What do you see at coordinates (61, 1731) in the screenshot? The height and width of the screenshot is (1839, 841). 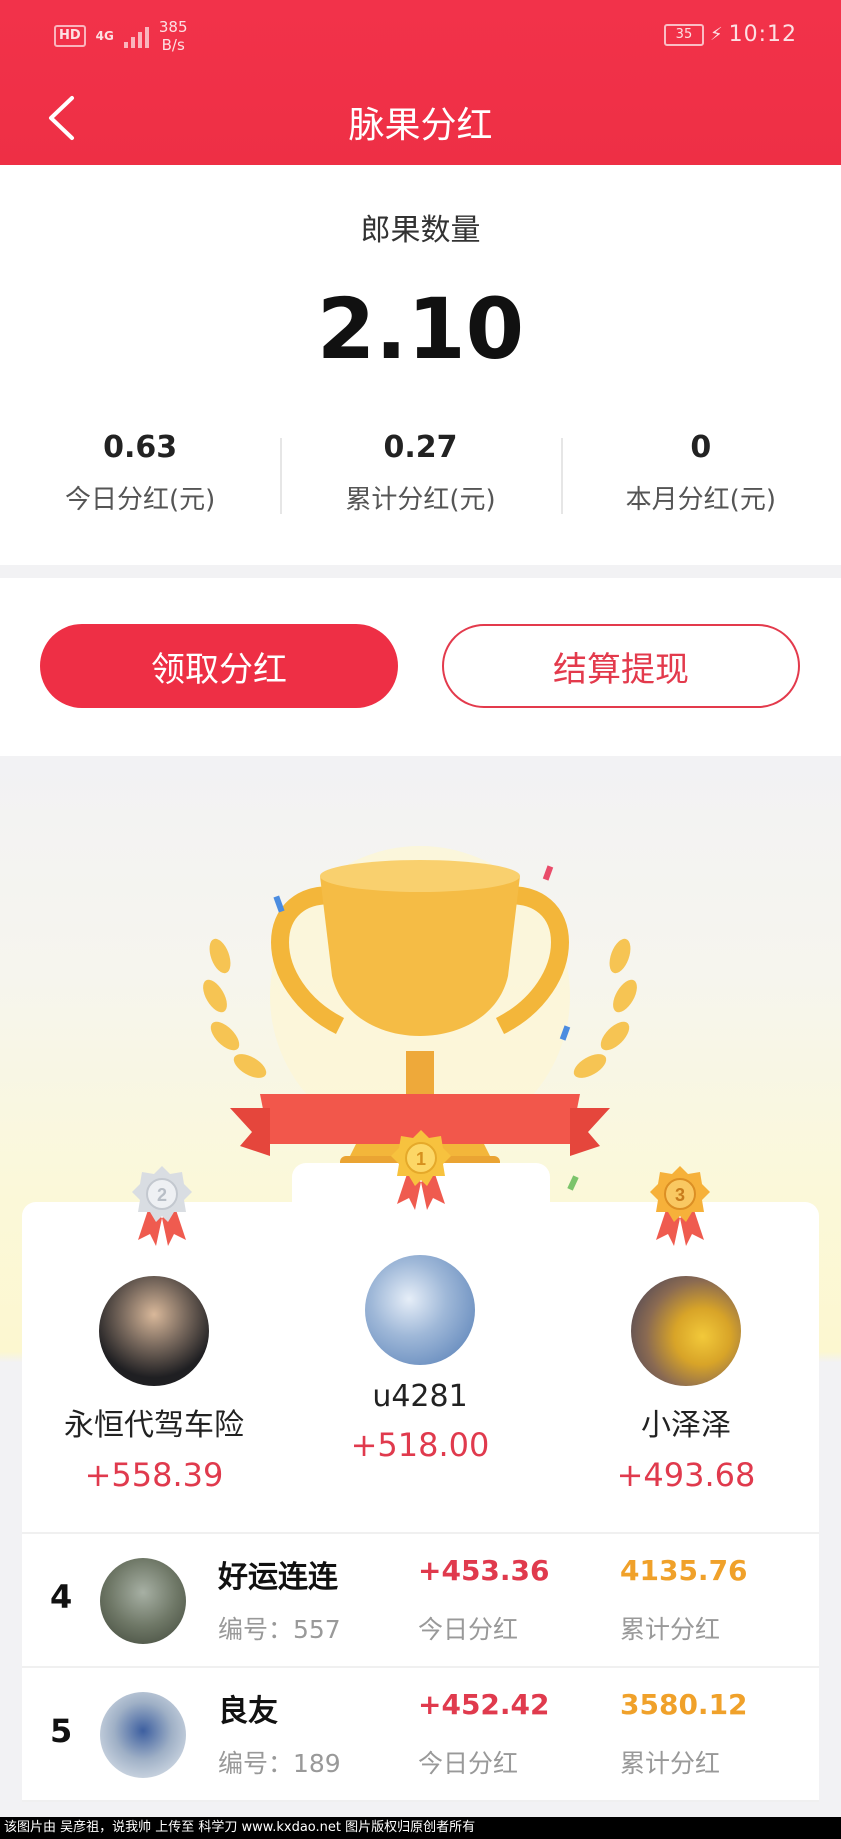 I see `rank-number: 5` at bounding box center [61, 1731].